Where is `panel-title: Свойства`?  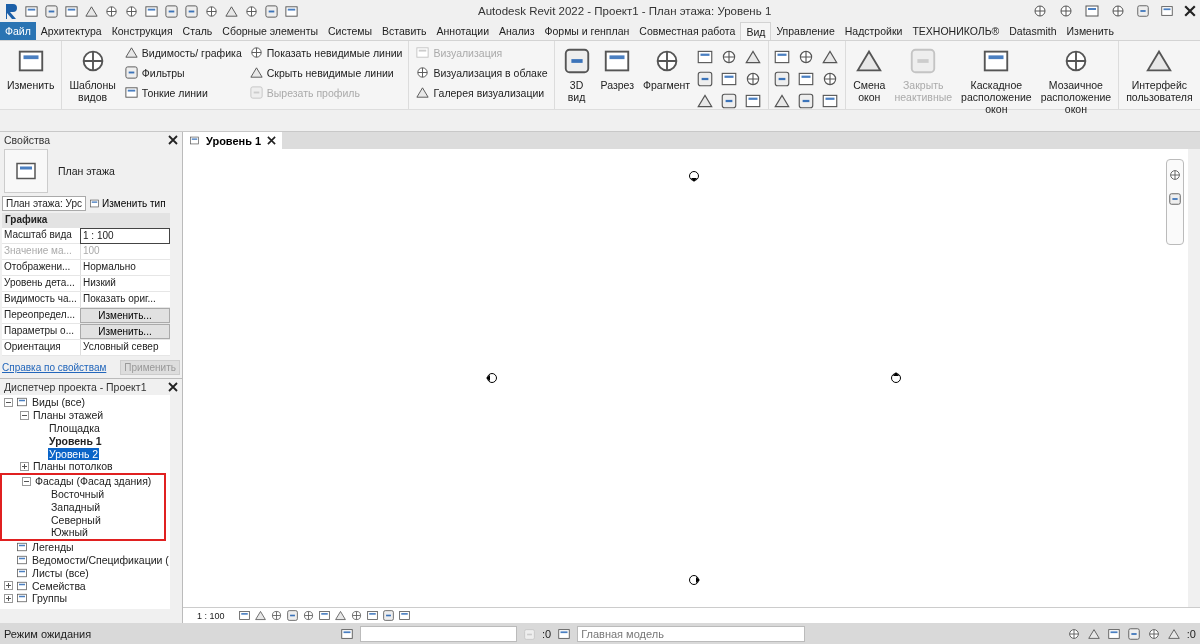 panel-title: Свойства is located at coordinates (27, 140).